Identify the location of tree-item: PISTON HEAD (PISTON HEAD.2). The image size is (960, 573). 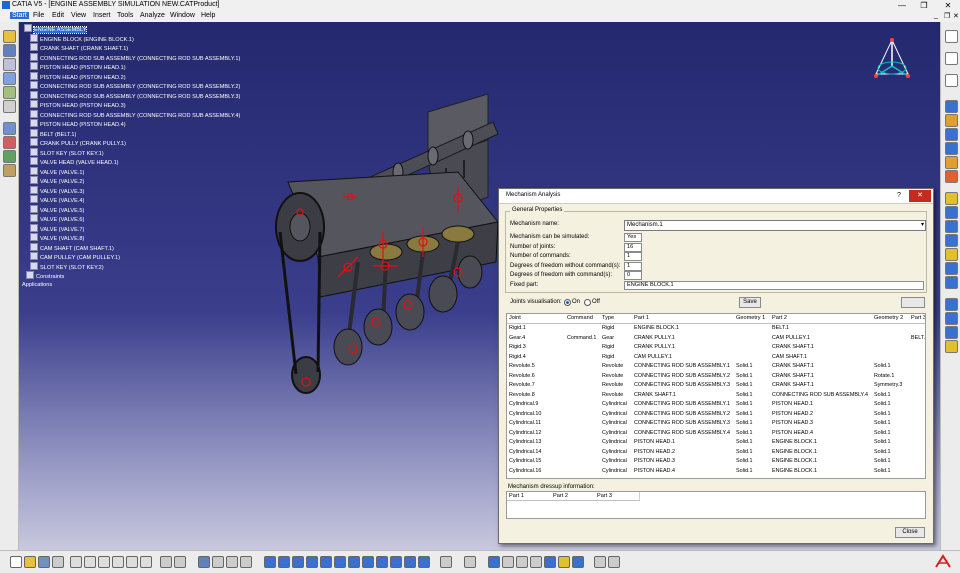
(78, 76).